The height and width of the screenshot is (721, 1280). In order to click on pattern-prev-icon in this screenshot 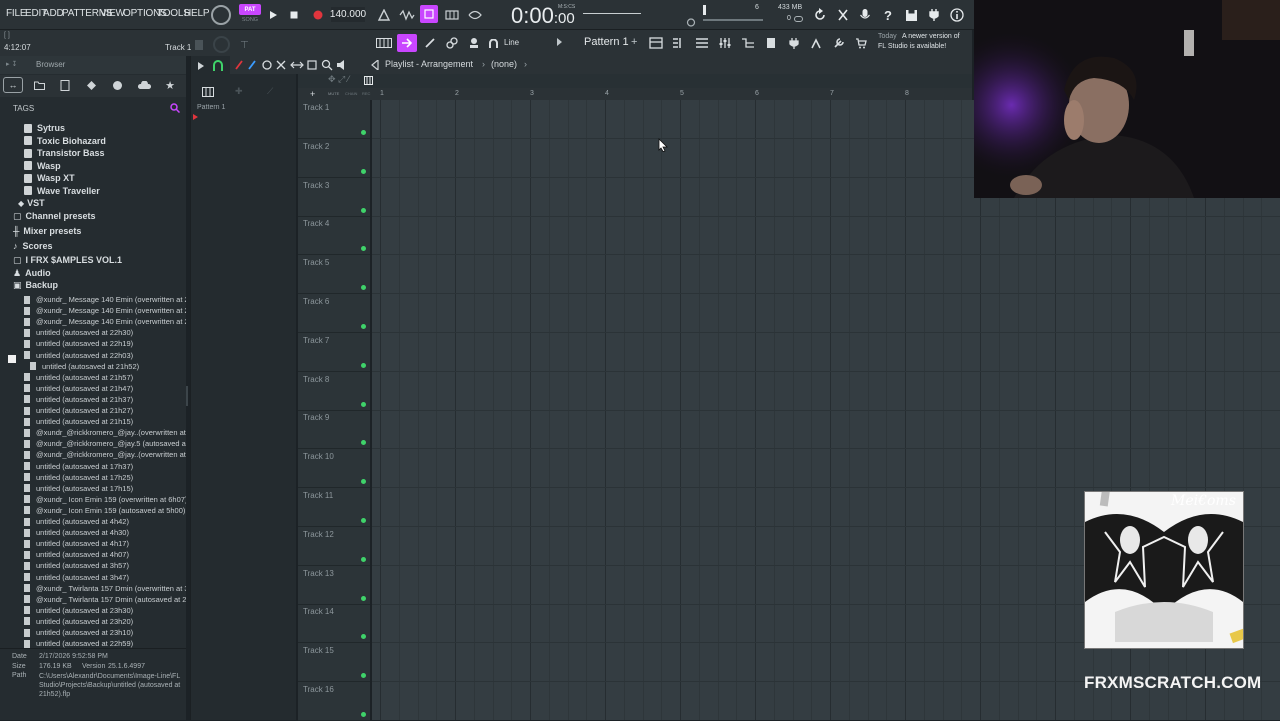, I will do `click(559, 42)`.